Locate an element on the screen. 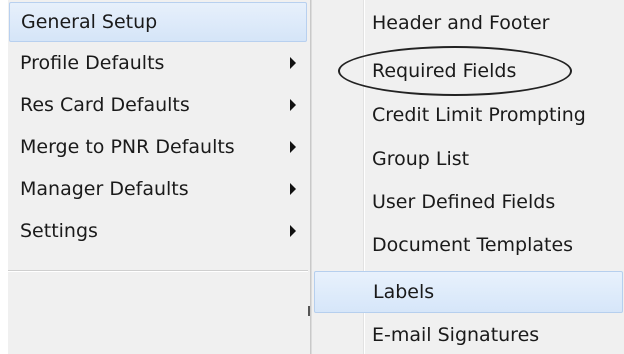 This screenshot has height=354, width=624. submenu-item-user-defined-fields: User Defined Fields is located at coordinates (468, 202).